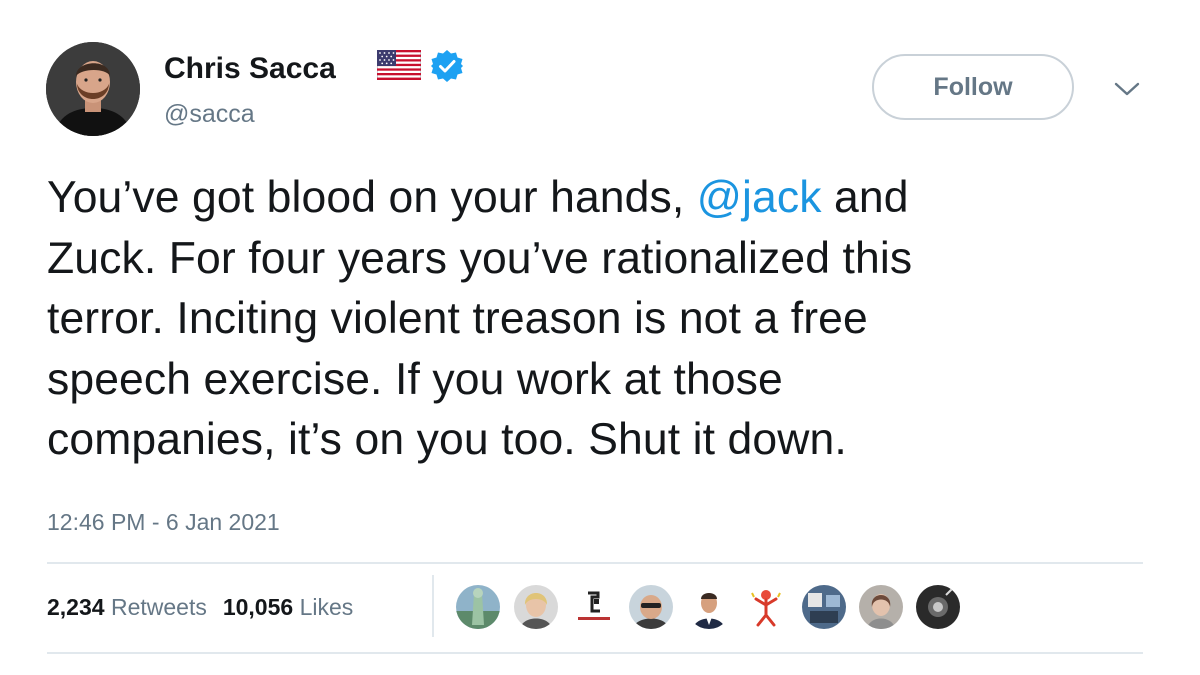 This screenshot has height=675, width=1200. I want to click on likes-label: Likes, so click(326, 607).